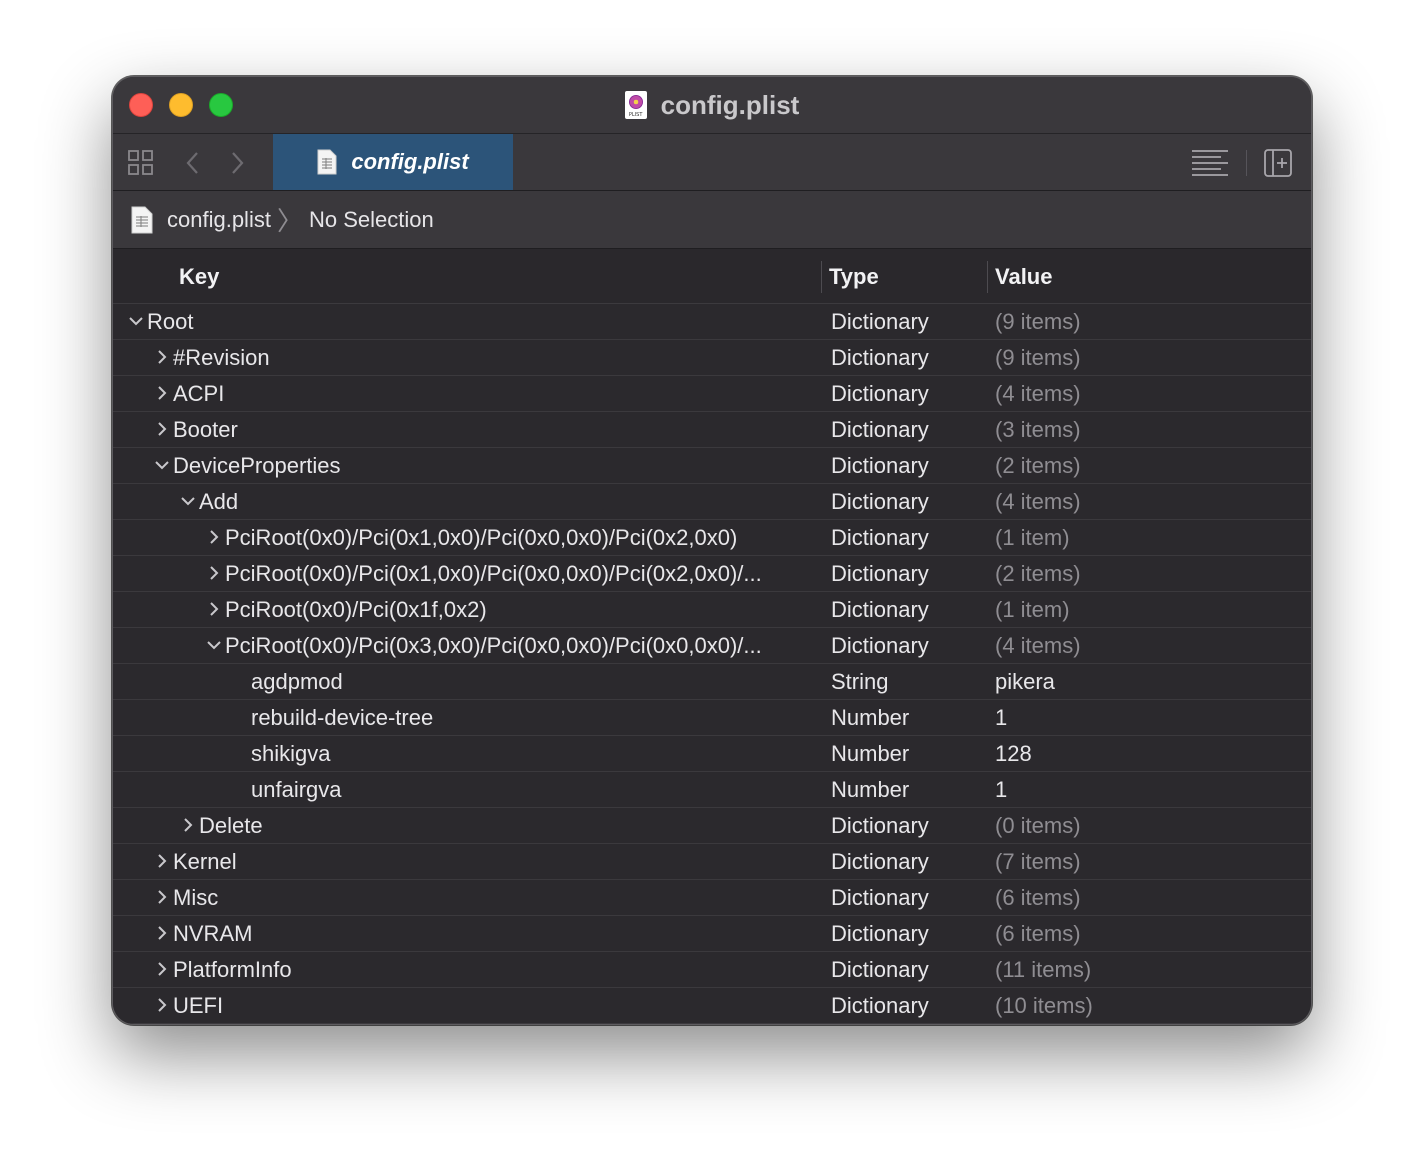  I want to click on row-key: DeviceProperties, so click(493, 465).